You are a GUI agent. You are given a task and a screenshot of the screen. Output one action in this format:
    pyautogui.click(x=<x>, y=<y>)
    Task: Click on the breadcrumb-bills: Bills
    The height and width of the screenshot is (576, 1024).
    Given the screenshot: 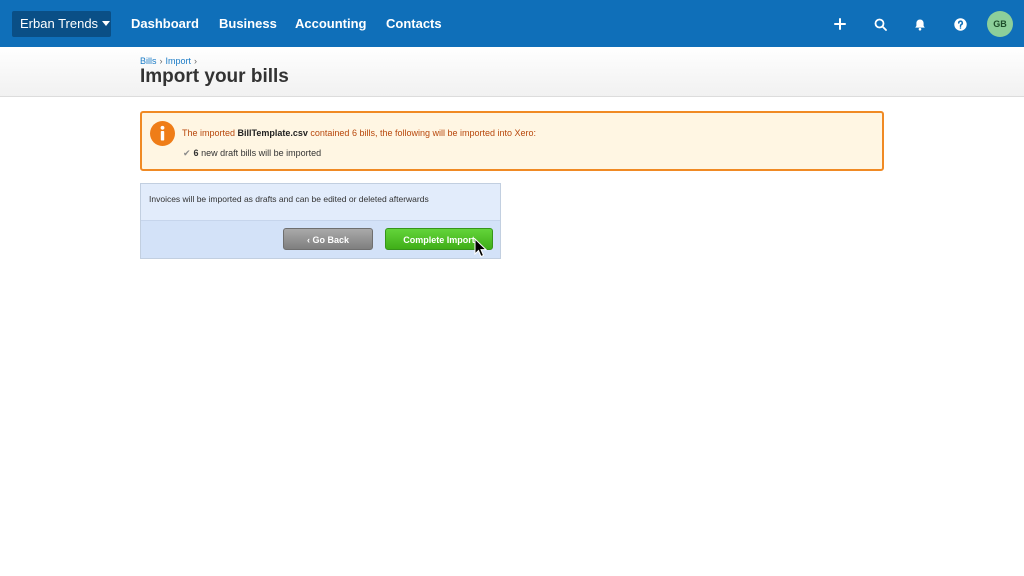 What is the action you would take?
    pyautogui.click(x=148, y=61)
    